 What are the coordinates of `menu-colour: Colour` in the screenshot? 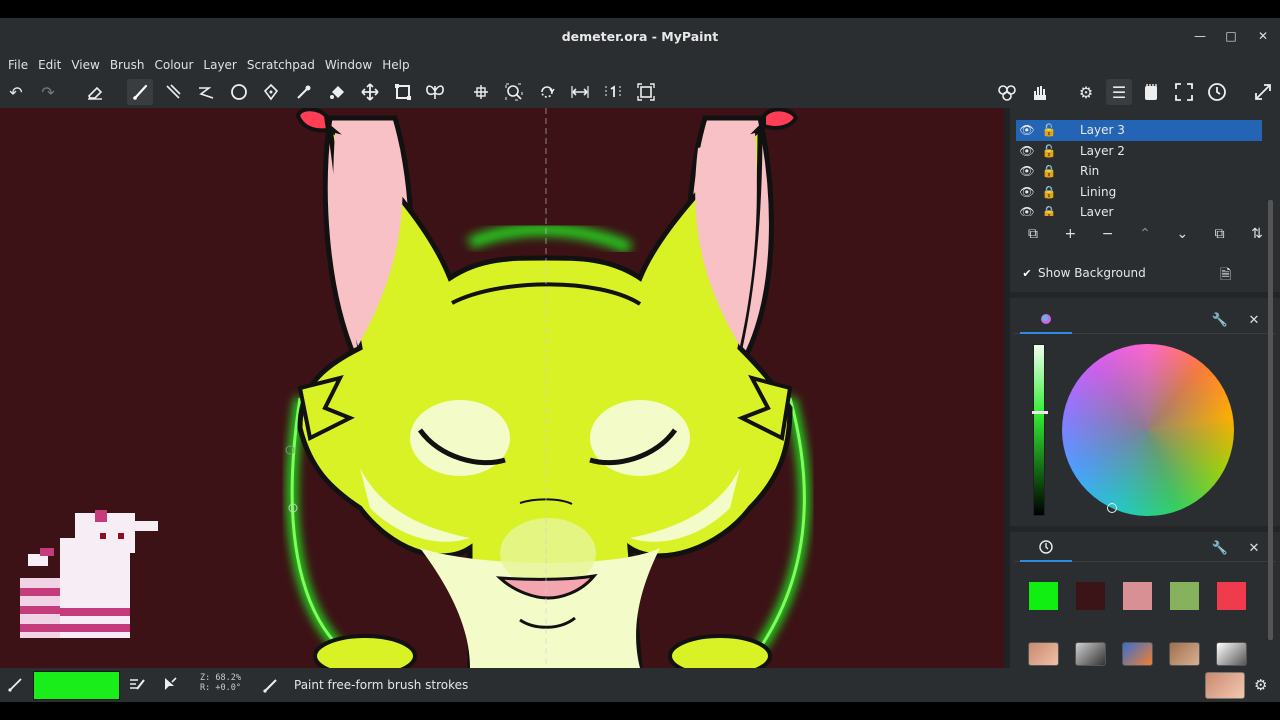 It's located at (173, 65).